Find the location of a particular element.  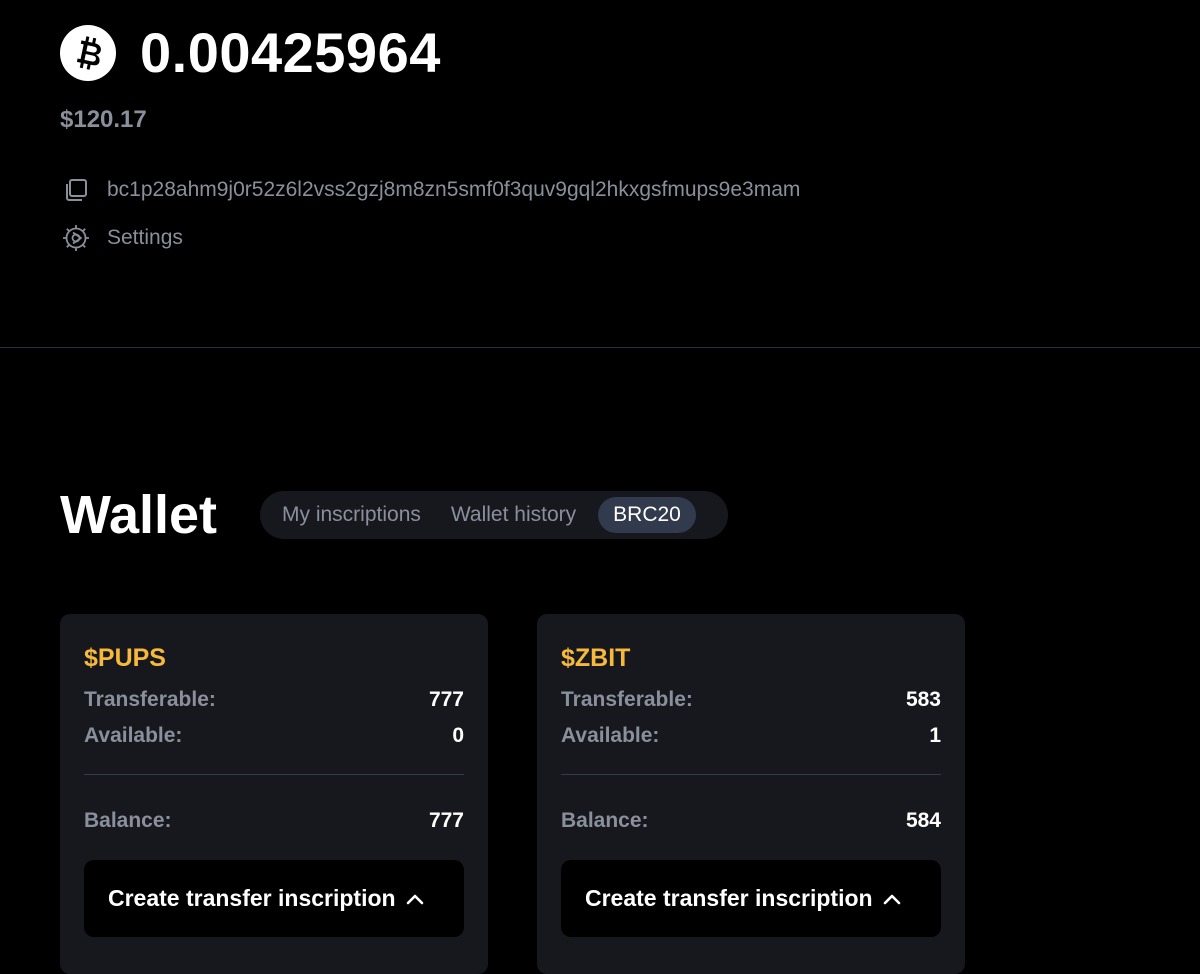

settings-link: Settings is located at coordinates (121, 238).